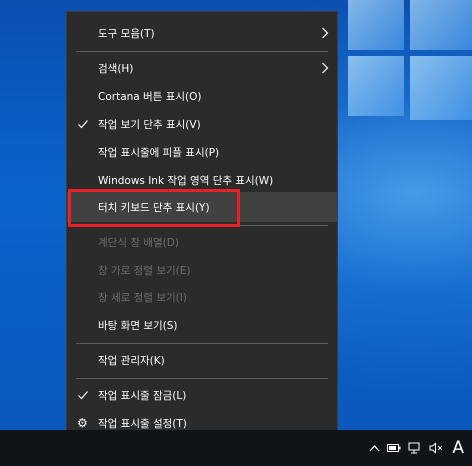 This screenshot has width=472, height=466. Describe the element at coordinates (142, 423) in the screenshot. I see `menu-item-label: 작업 표시줄 설정(T)` at that location.